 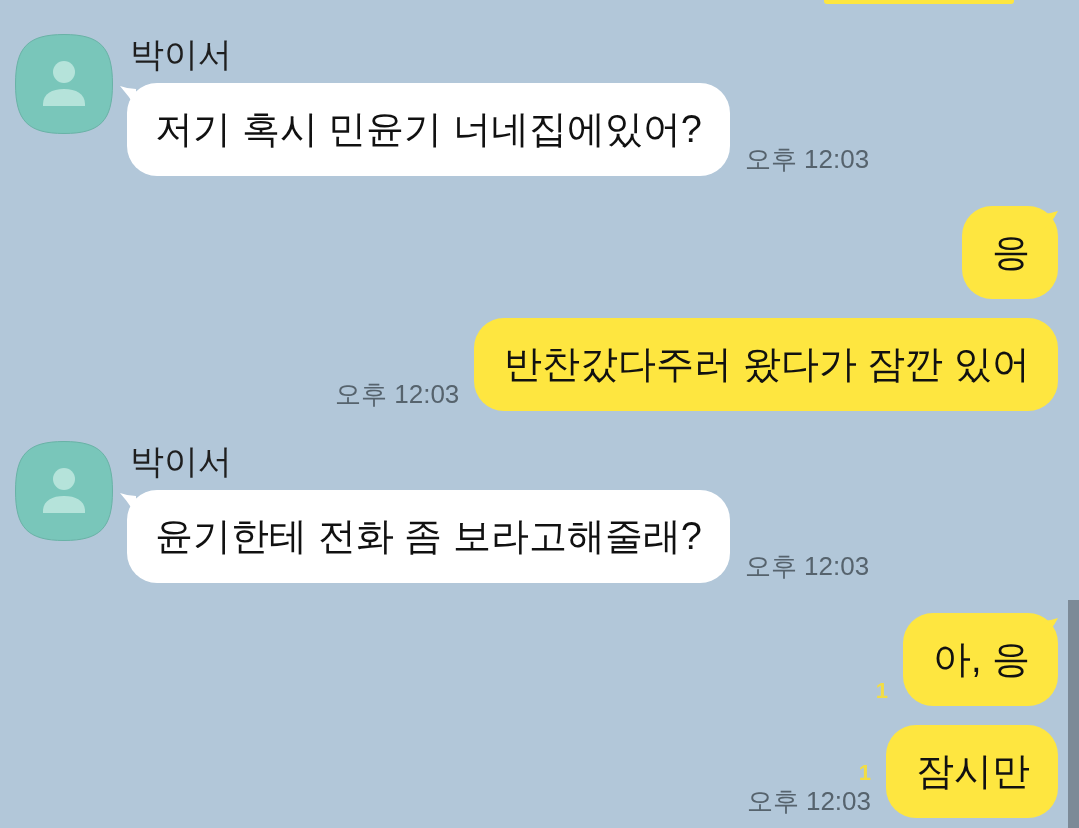 What do you see at coordinates (766, 364) in the screenshot?
I see `message-bubble: 반찬갔다주러 왔다가 잠깐 있어` at bounding box center [766, 364].